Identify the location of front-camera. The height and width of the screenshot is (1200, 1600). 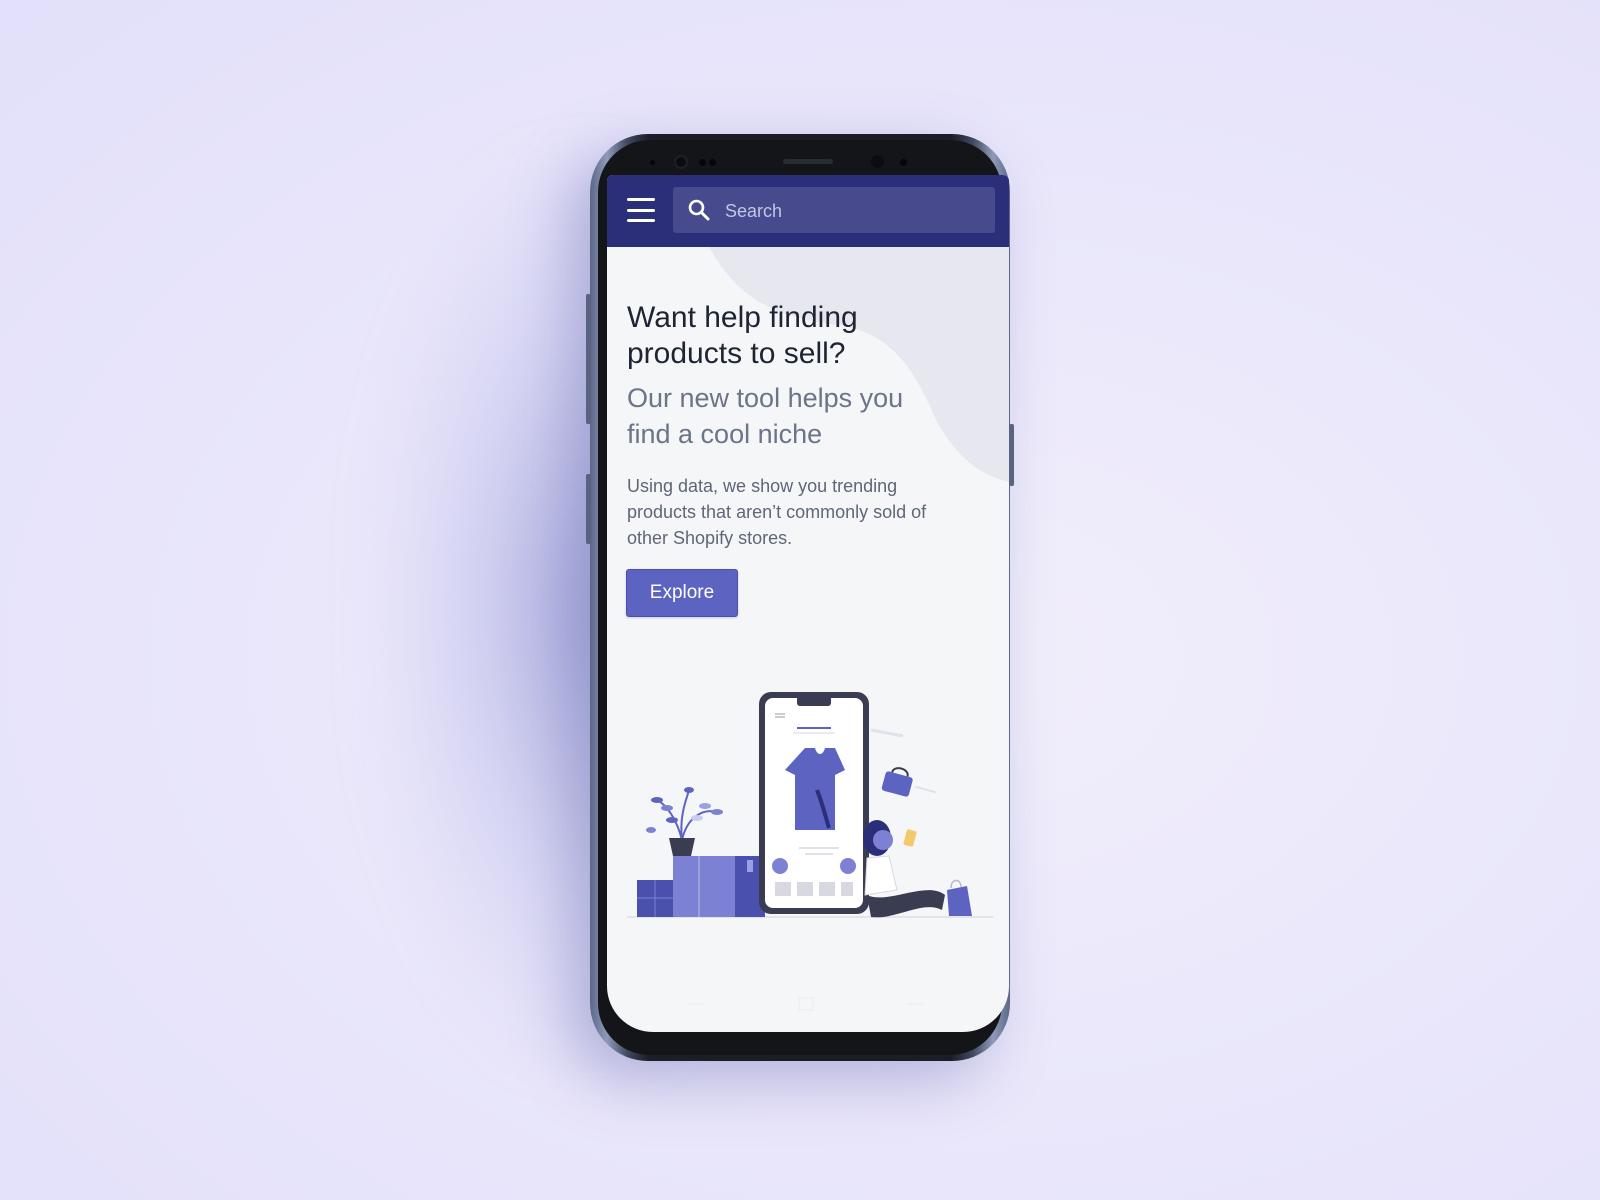
(681, 162).